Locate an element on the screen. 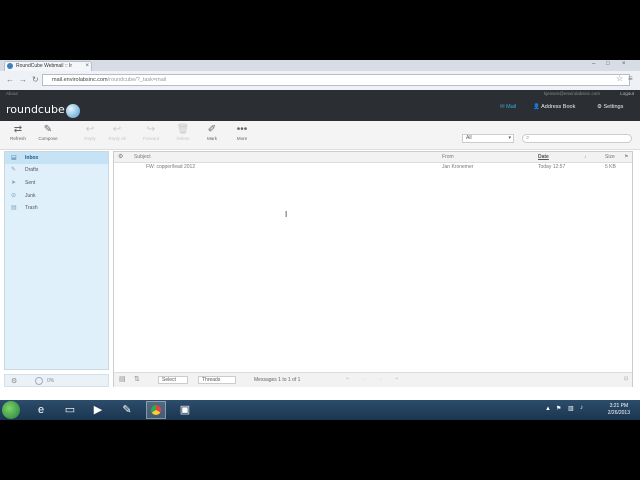 The height and width of the screenshot is (480, 640). reply-label: Reply is located at coordinates (90, 138).